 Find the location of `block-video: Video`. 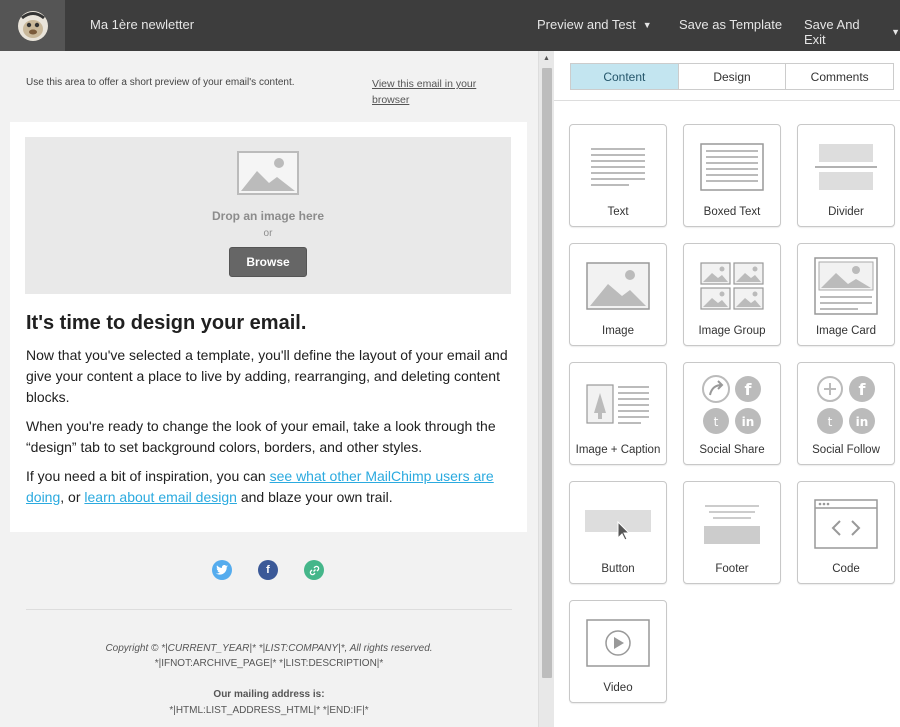

block-video: Video is located at coordinates (618, 651).